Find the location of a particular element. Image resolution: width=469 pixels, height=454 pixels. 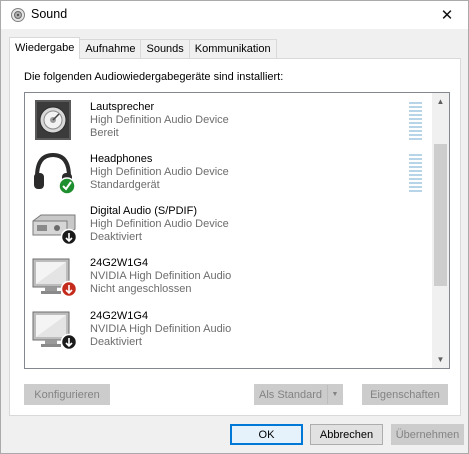

speaker-app-icon is located at coordinates (18, 15).